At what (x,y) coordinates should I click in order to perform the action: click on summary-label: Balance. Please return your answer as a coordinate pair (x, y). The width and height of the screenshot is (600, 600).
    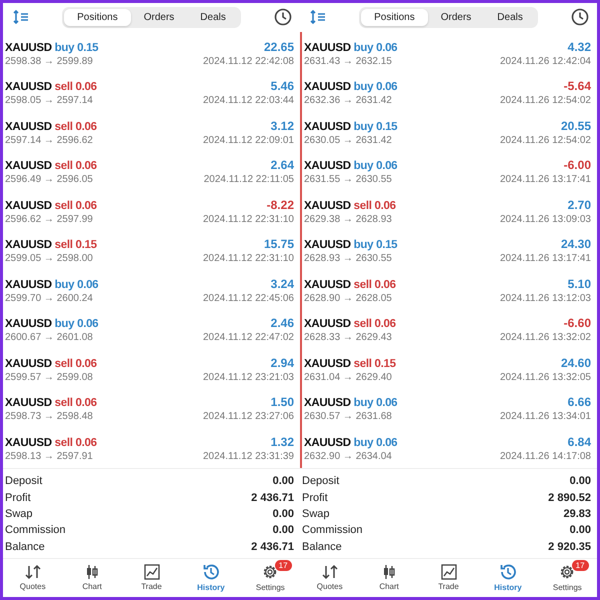
    Looking at the image, I should click on (25, 546).